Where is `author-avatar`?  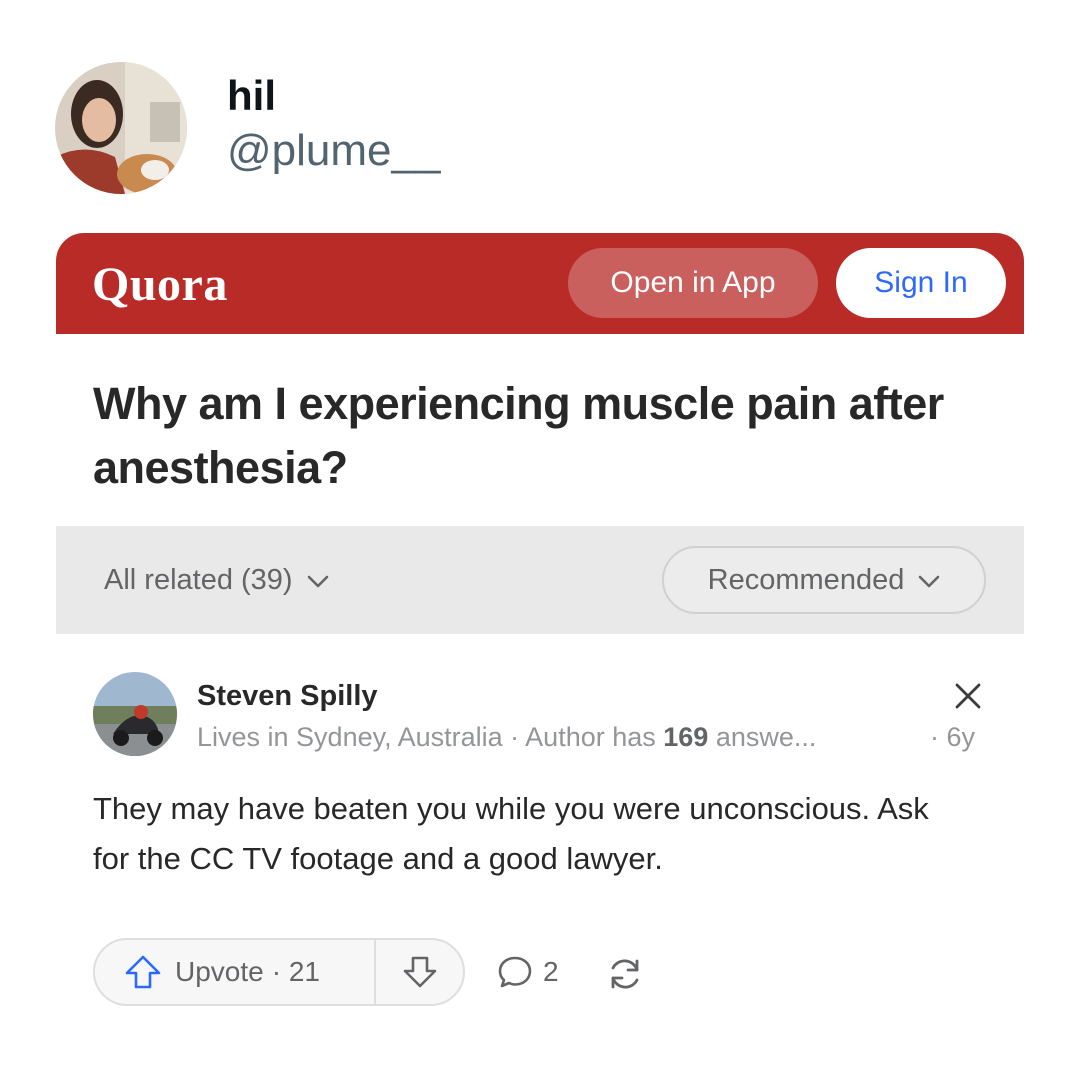
author-avatar is located at coordinates (135, 714).